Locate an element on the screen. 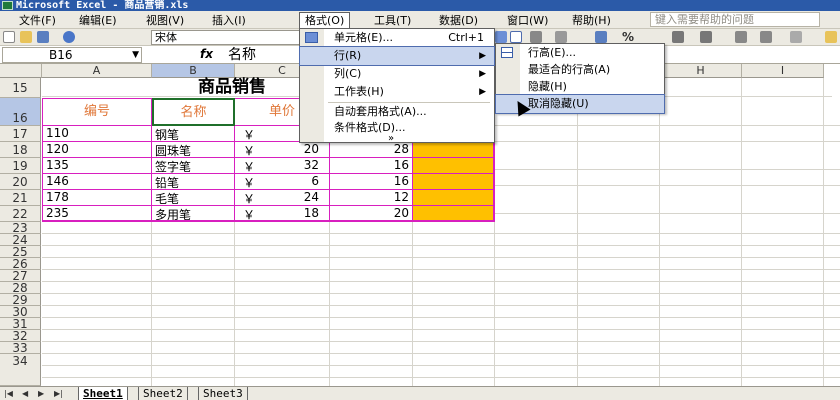  cell-id: 135 is located at coordinates (97, 166).